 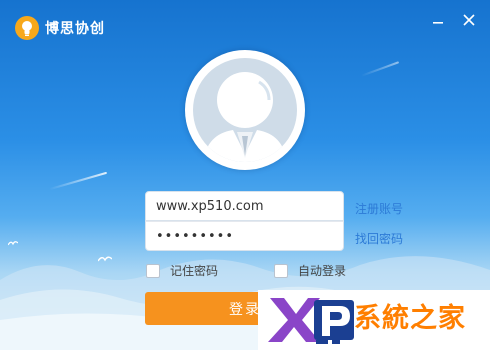 I want to click on auto-login-checkbox: 自动登录, so click(x=310, y=270).